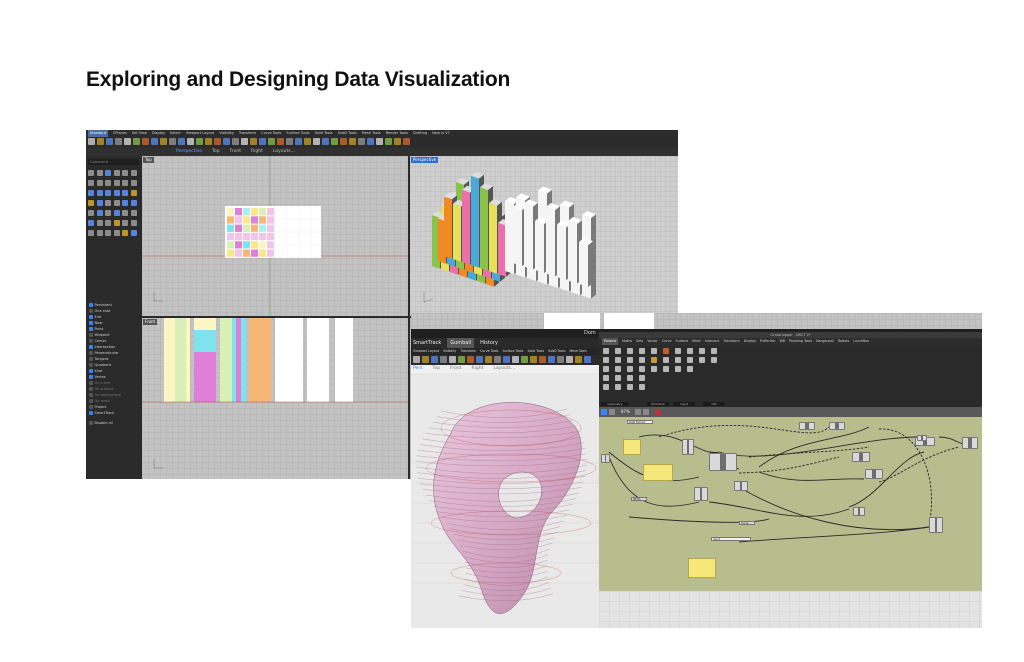  I want to click on gh-menu-tab: Curve, so click(667, 341).